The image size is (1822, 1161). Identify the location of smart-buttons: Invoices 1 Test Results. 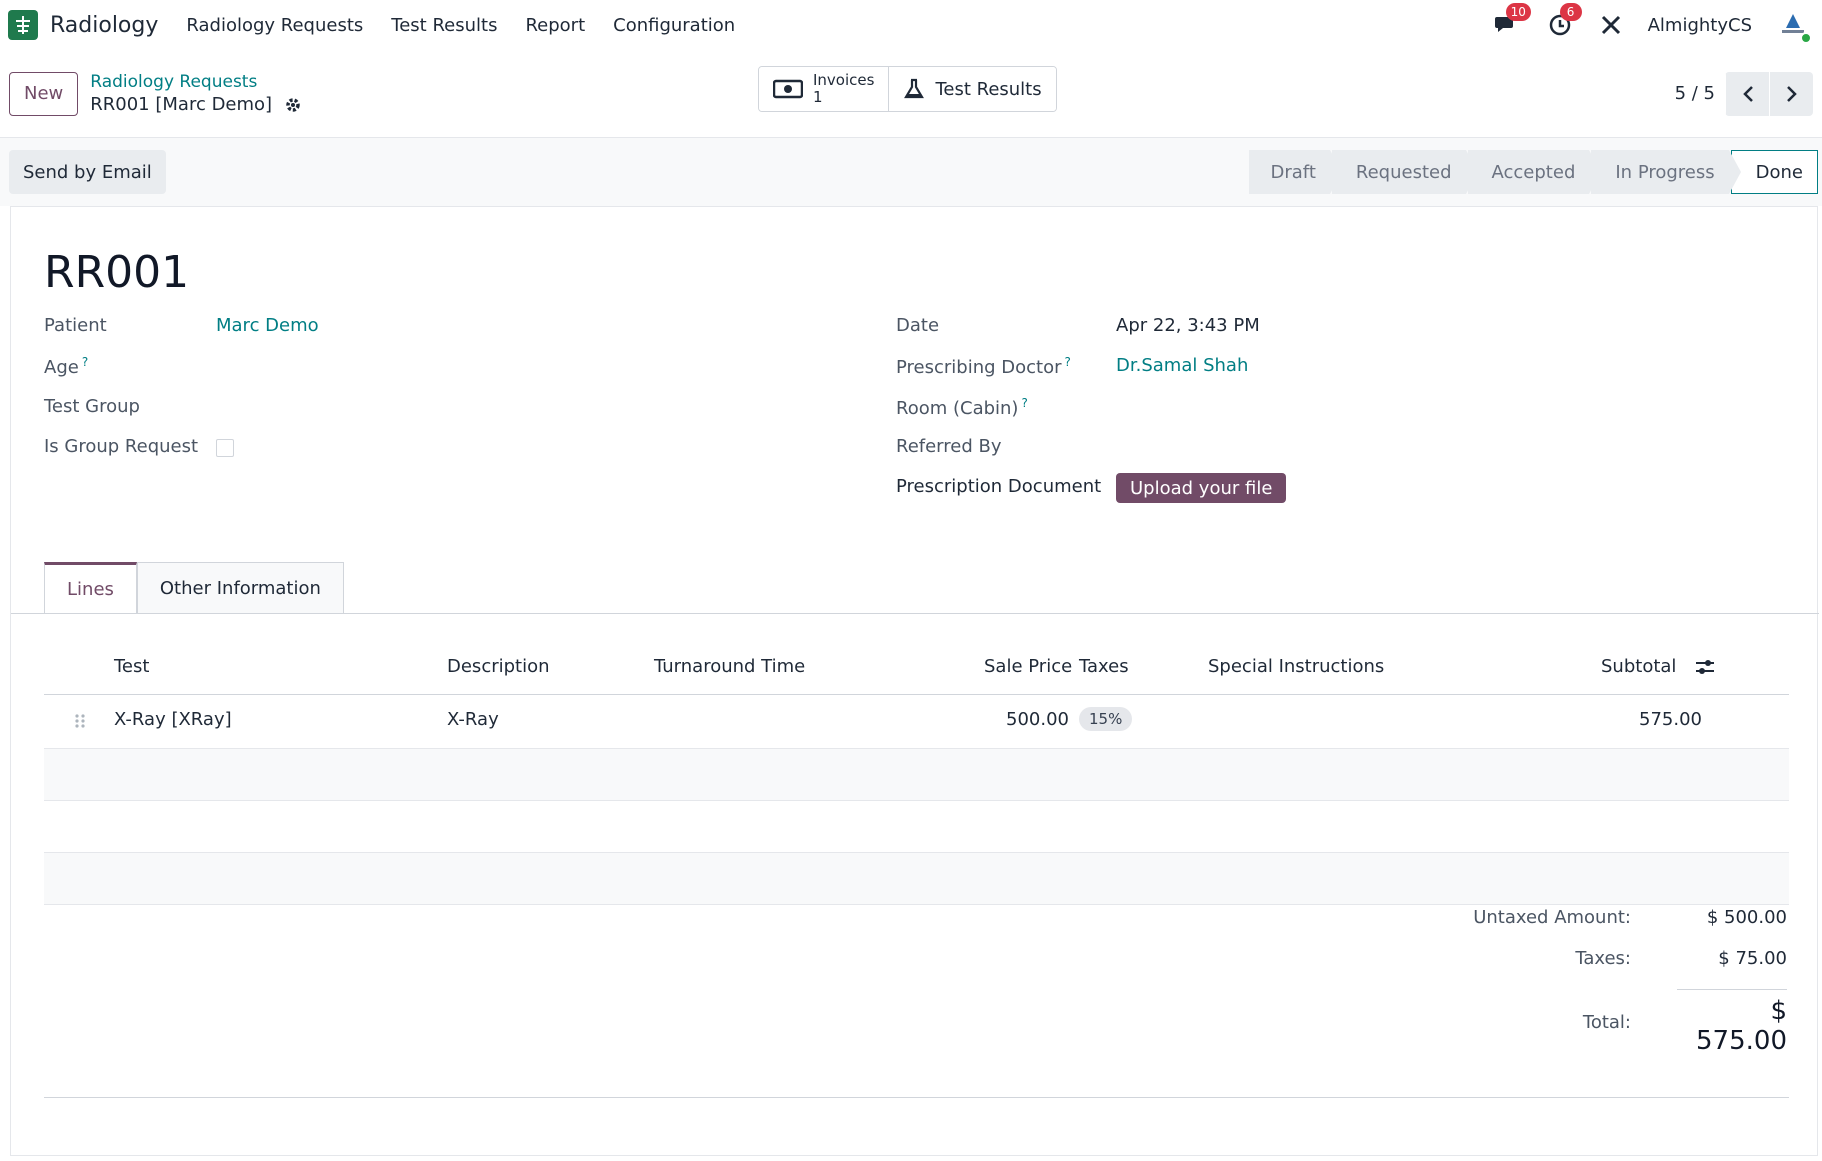
(907, 89).